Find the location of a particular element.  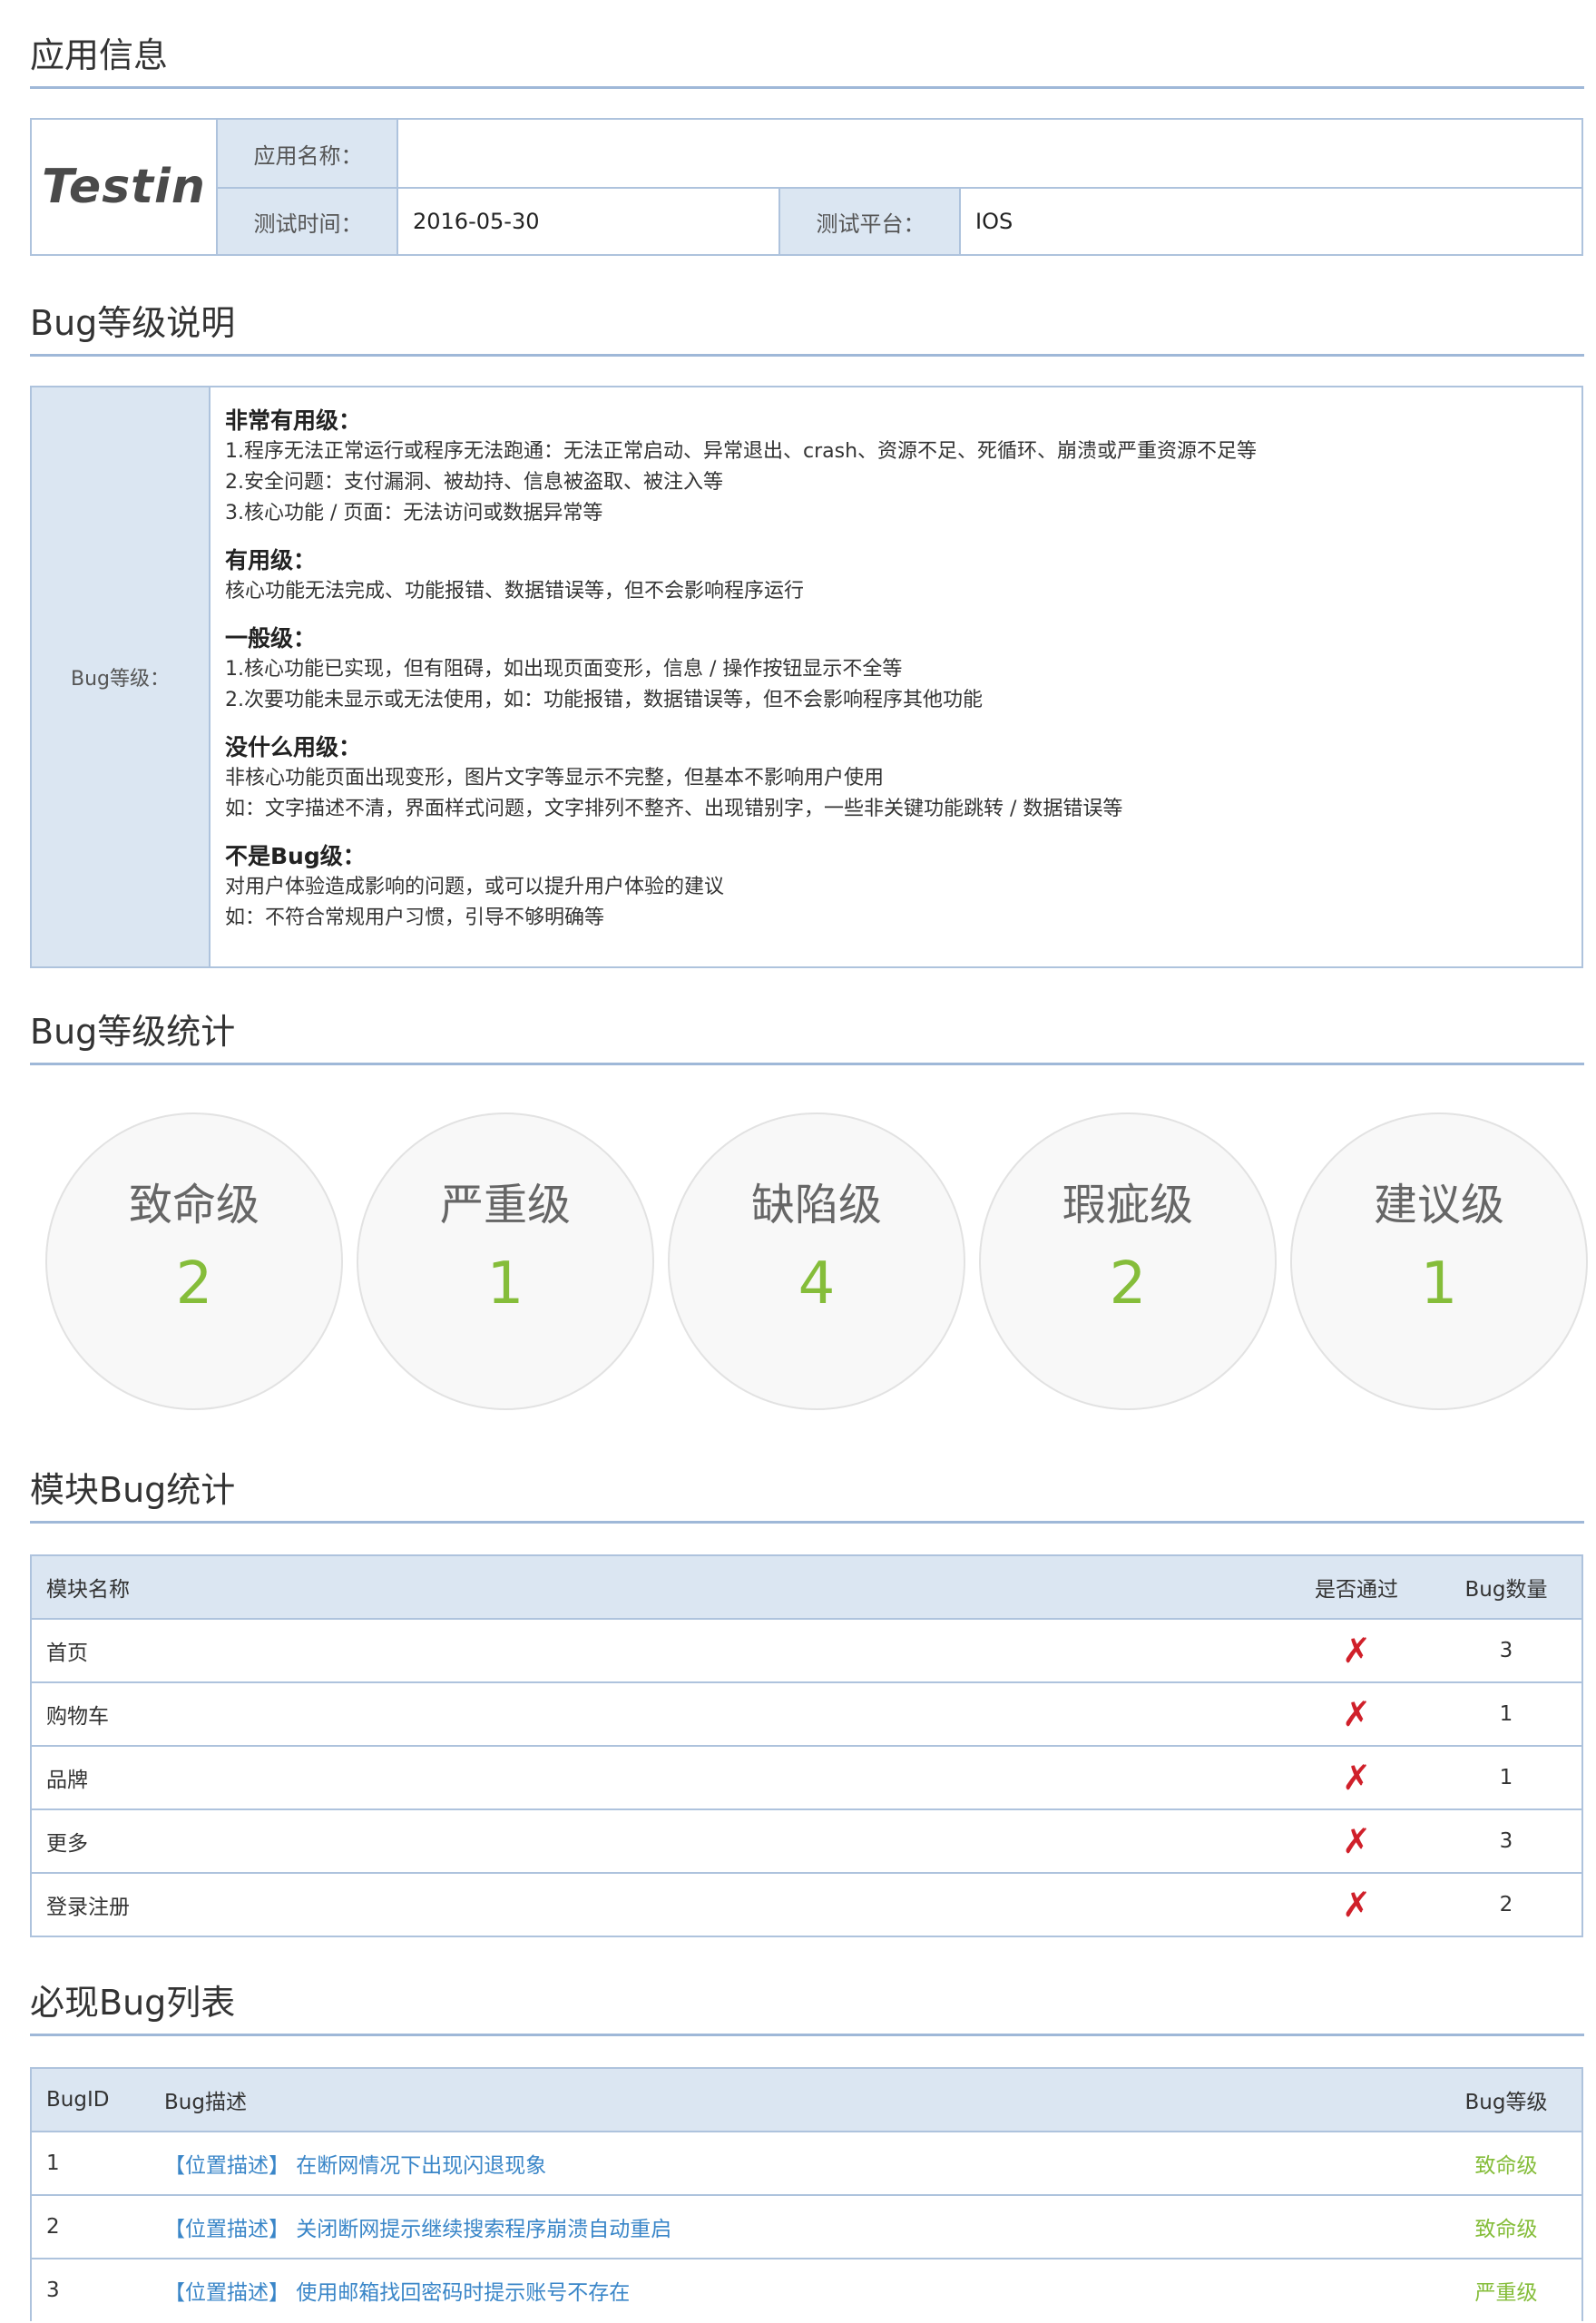

stat-circle-suggestion: 建议级 1 is located at coordinates (1439, 1261).